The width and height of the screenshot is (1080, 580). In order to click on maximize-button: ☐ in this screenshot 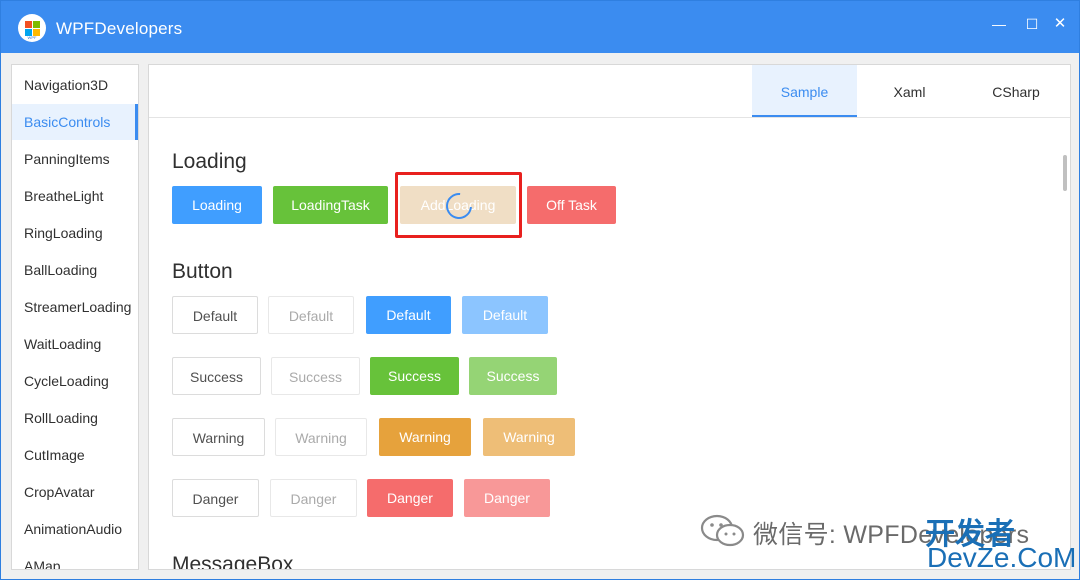, I will do `click(1032, 24)`.